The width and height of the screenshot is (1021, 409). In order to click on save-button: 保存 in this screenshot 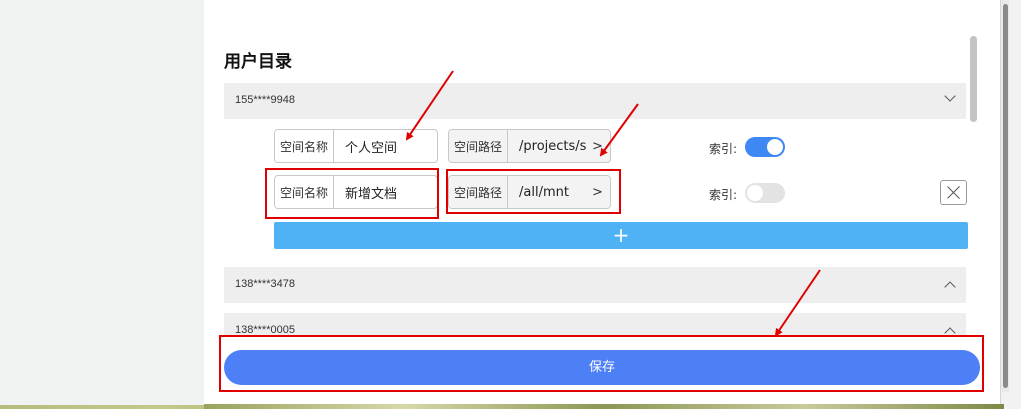, I will do `click(602, 367)`.